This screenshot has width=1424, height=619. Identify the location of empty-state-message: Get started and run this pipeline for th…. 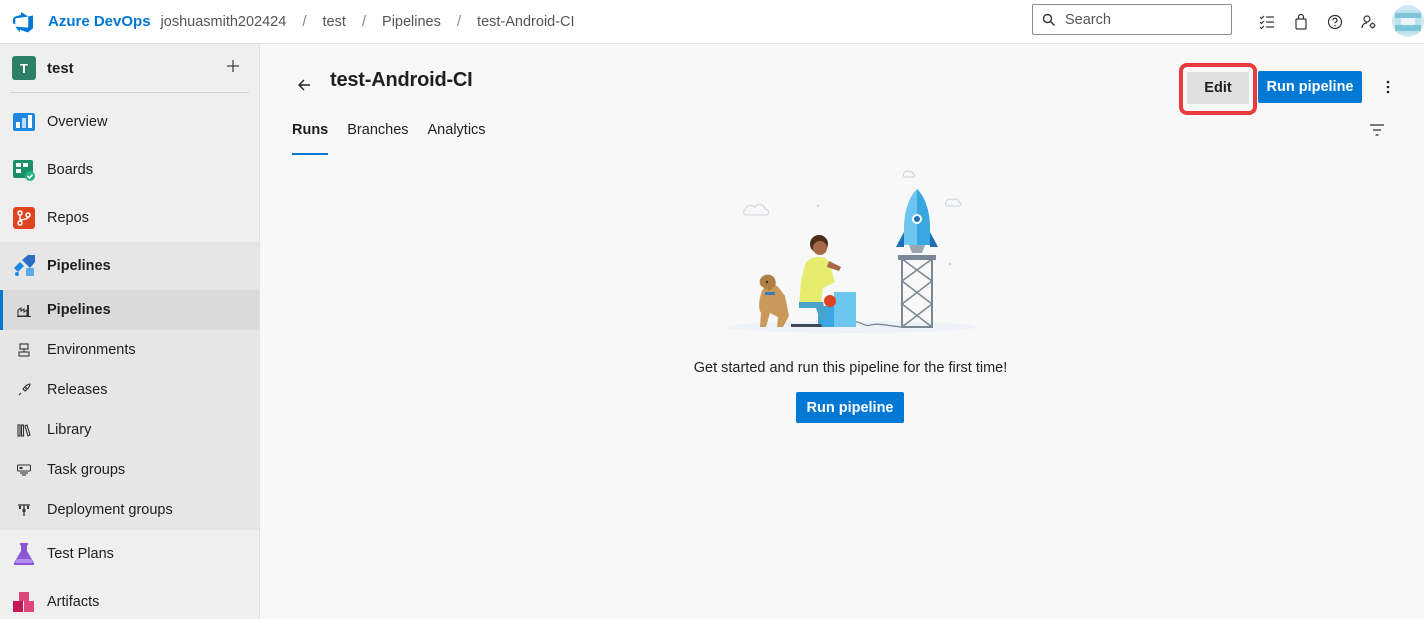
(850, 368).